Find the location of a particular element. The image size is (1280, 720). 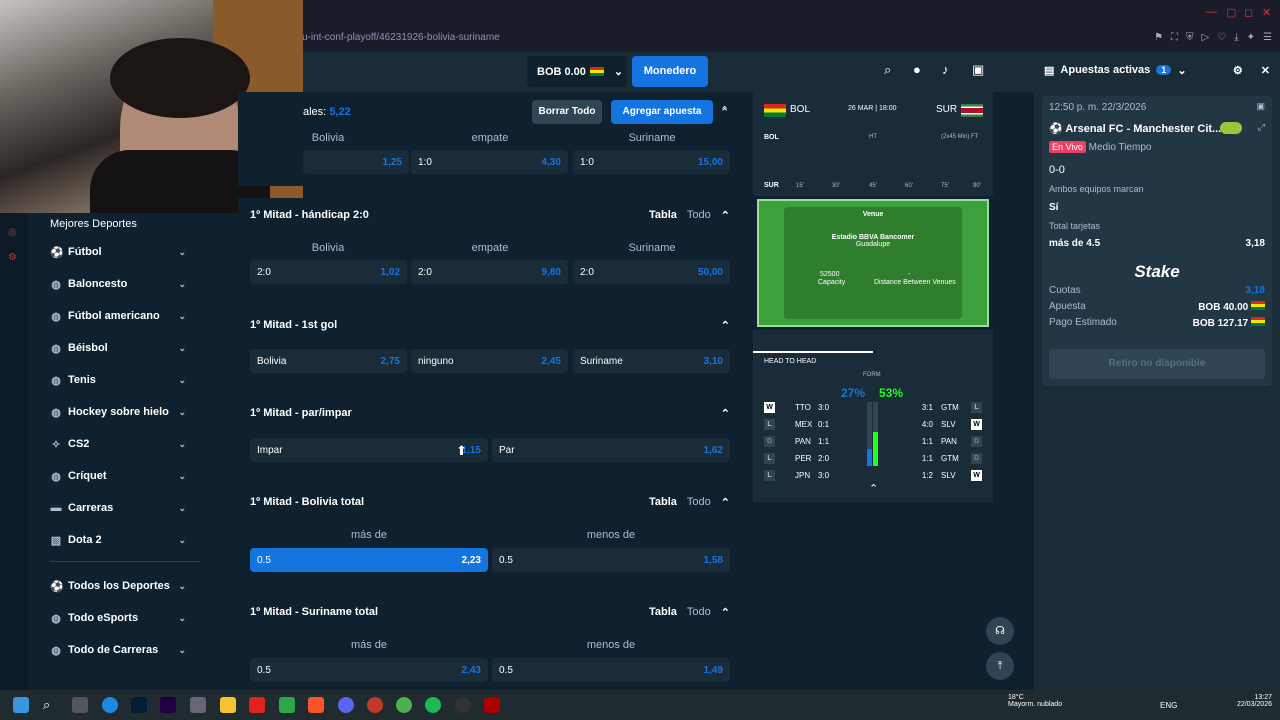

sidebar-item-all-racing: ◍ Todo de Carreras ⌄ is located at coordinates (118, 650).